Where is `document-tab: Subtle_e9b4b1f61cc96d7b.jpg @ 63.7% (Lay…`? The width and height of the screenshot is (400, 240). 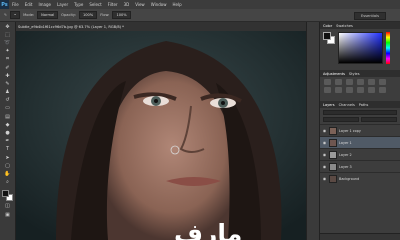 document-tab: Subtle_e9b4b1f61cc96d7b.jpg @ 63.7% (Lay… is located at coordinates (161, 26).